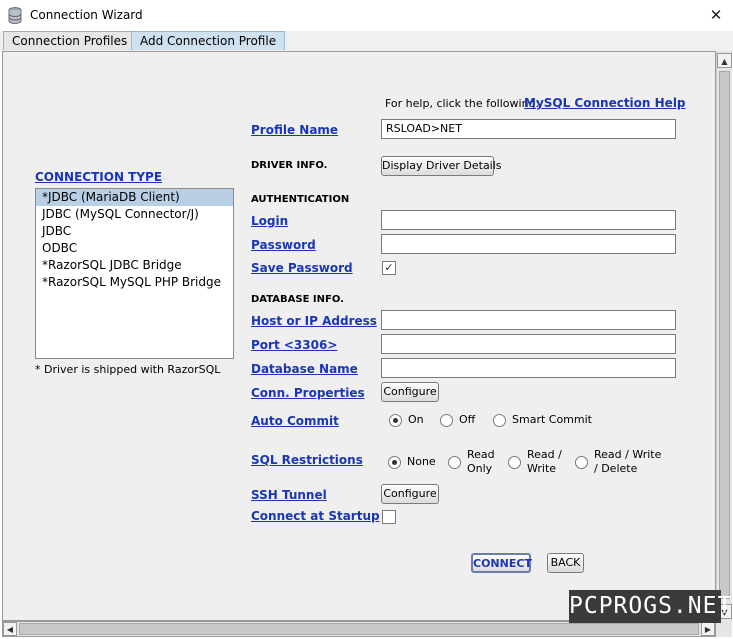 The image size is (733, 639). What do you see at coordinates (528, 368) in the screenshot?
I see `database-name-input` at bounding box center [528, 368].